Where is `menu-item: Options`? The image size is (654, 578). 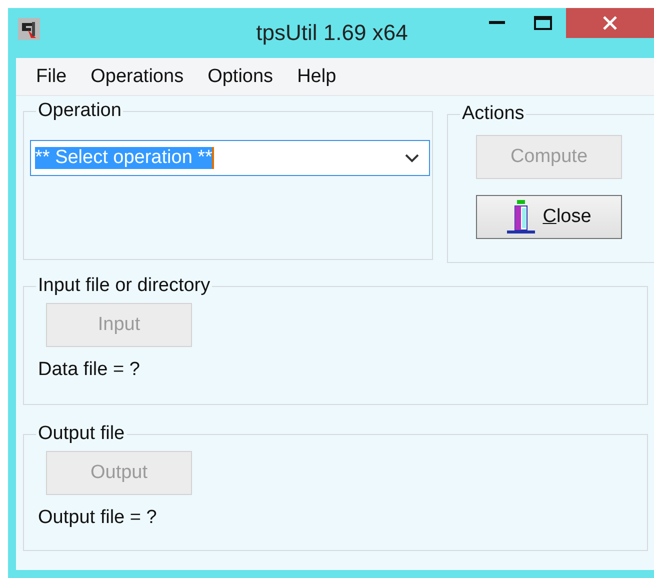 menu-item: Options is located at coordinates (241, 77).